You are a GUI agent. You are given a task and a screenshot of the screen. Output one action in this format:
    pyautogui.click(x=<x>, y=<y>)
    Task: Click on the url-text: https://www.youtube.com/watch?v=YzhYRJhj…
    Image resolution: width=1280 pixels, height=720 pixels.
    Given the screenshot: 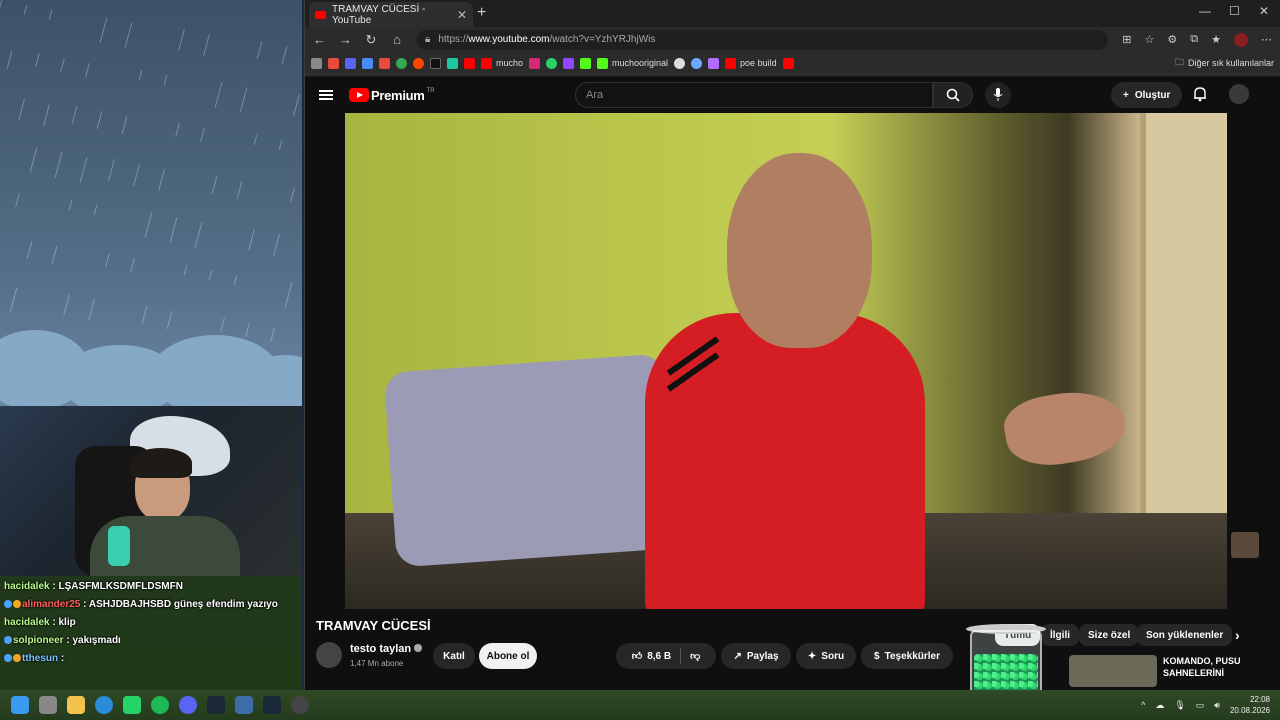 What is the action you would take?
    pyautogui.click(x=547, y=39)
    